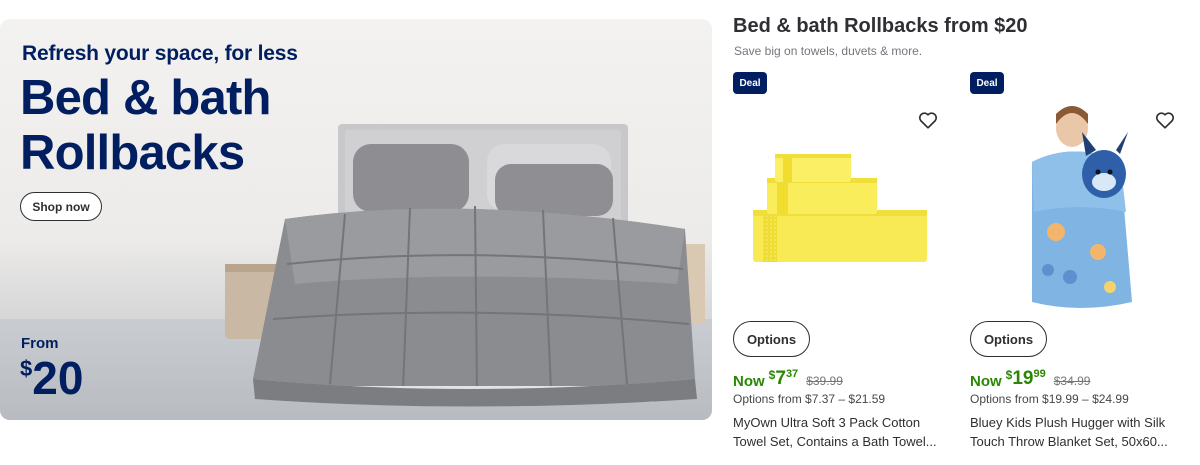  What do you see at coordinates (26, 368) in the screenshot?
I see `hero-price-currency: $` at bounding box center [26, 368].